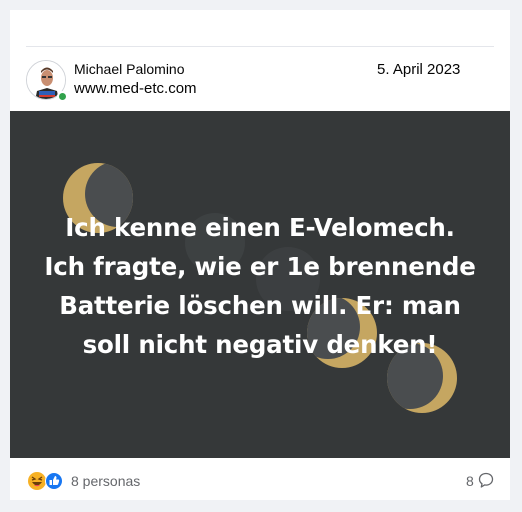  I want to click on post-text-line: Ich fragte, wie er 1e brennende, so click(260, 266).